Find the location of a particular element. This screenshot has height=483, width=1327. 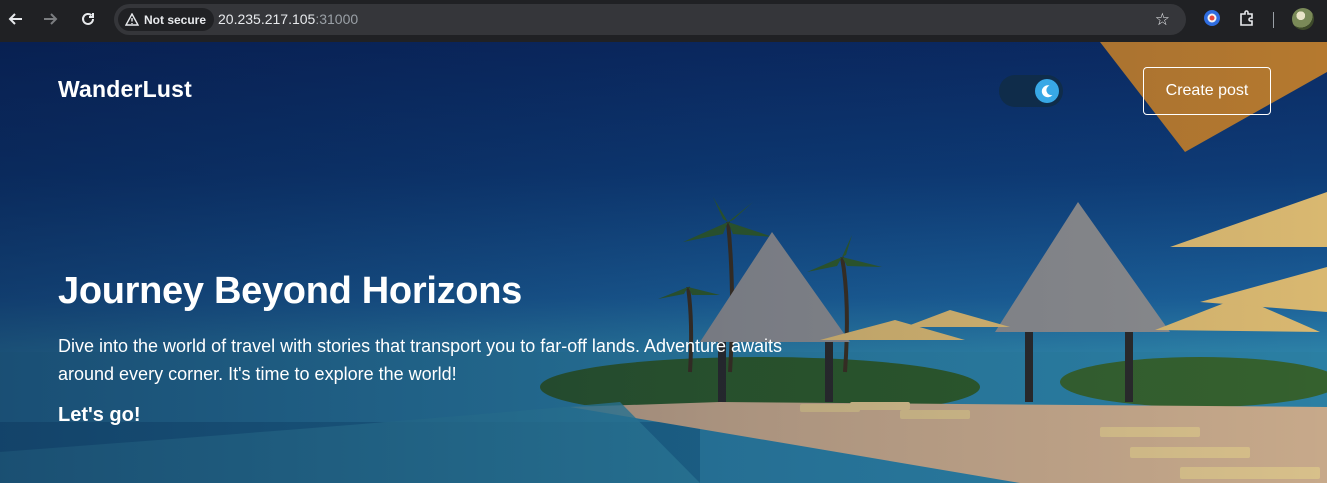

star-icon: ☆ is located at coordinates (1162, 20).